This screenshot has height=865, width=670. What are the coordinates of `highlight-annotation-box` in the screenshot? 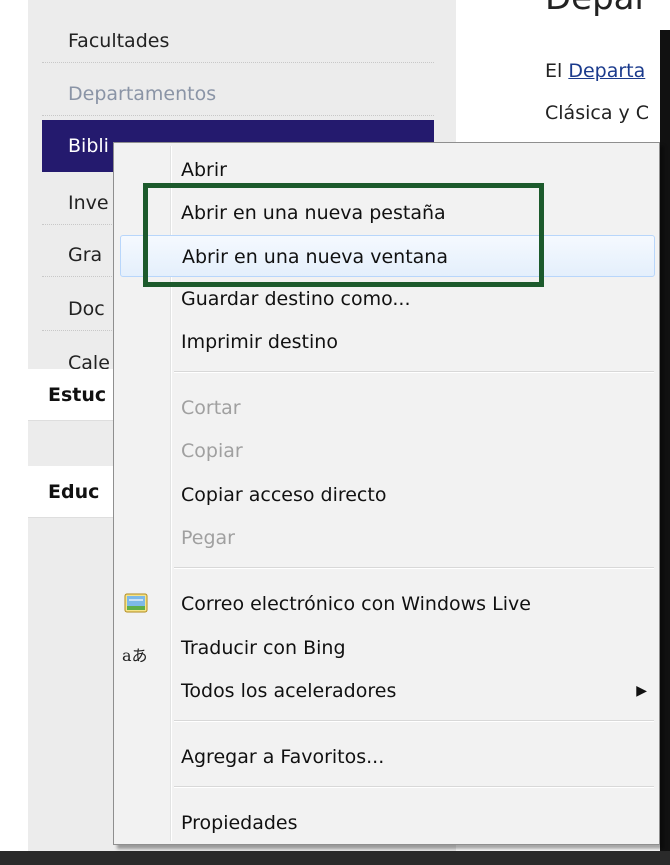 It's located at (343, 235).